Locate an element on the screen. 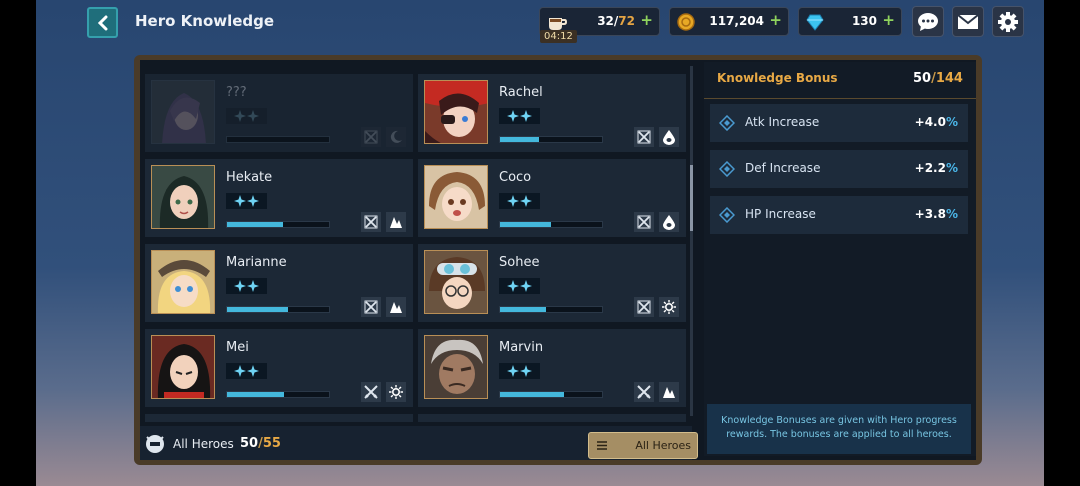  hero-count: 50/55 is located at coordinates (260, 443).